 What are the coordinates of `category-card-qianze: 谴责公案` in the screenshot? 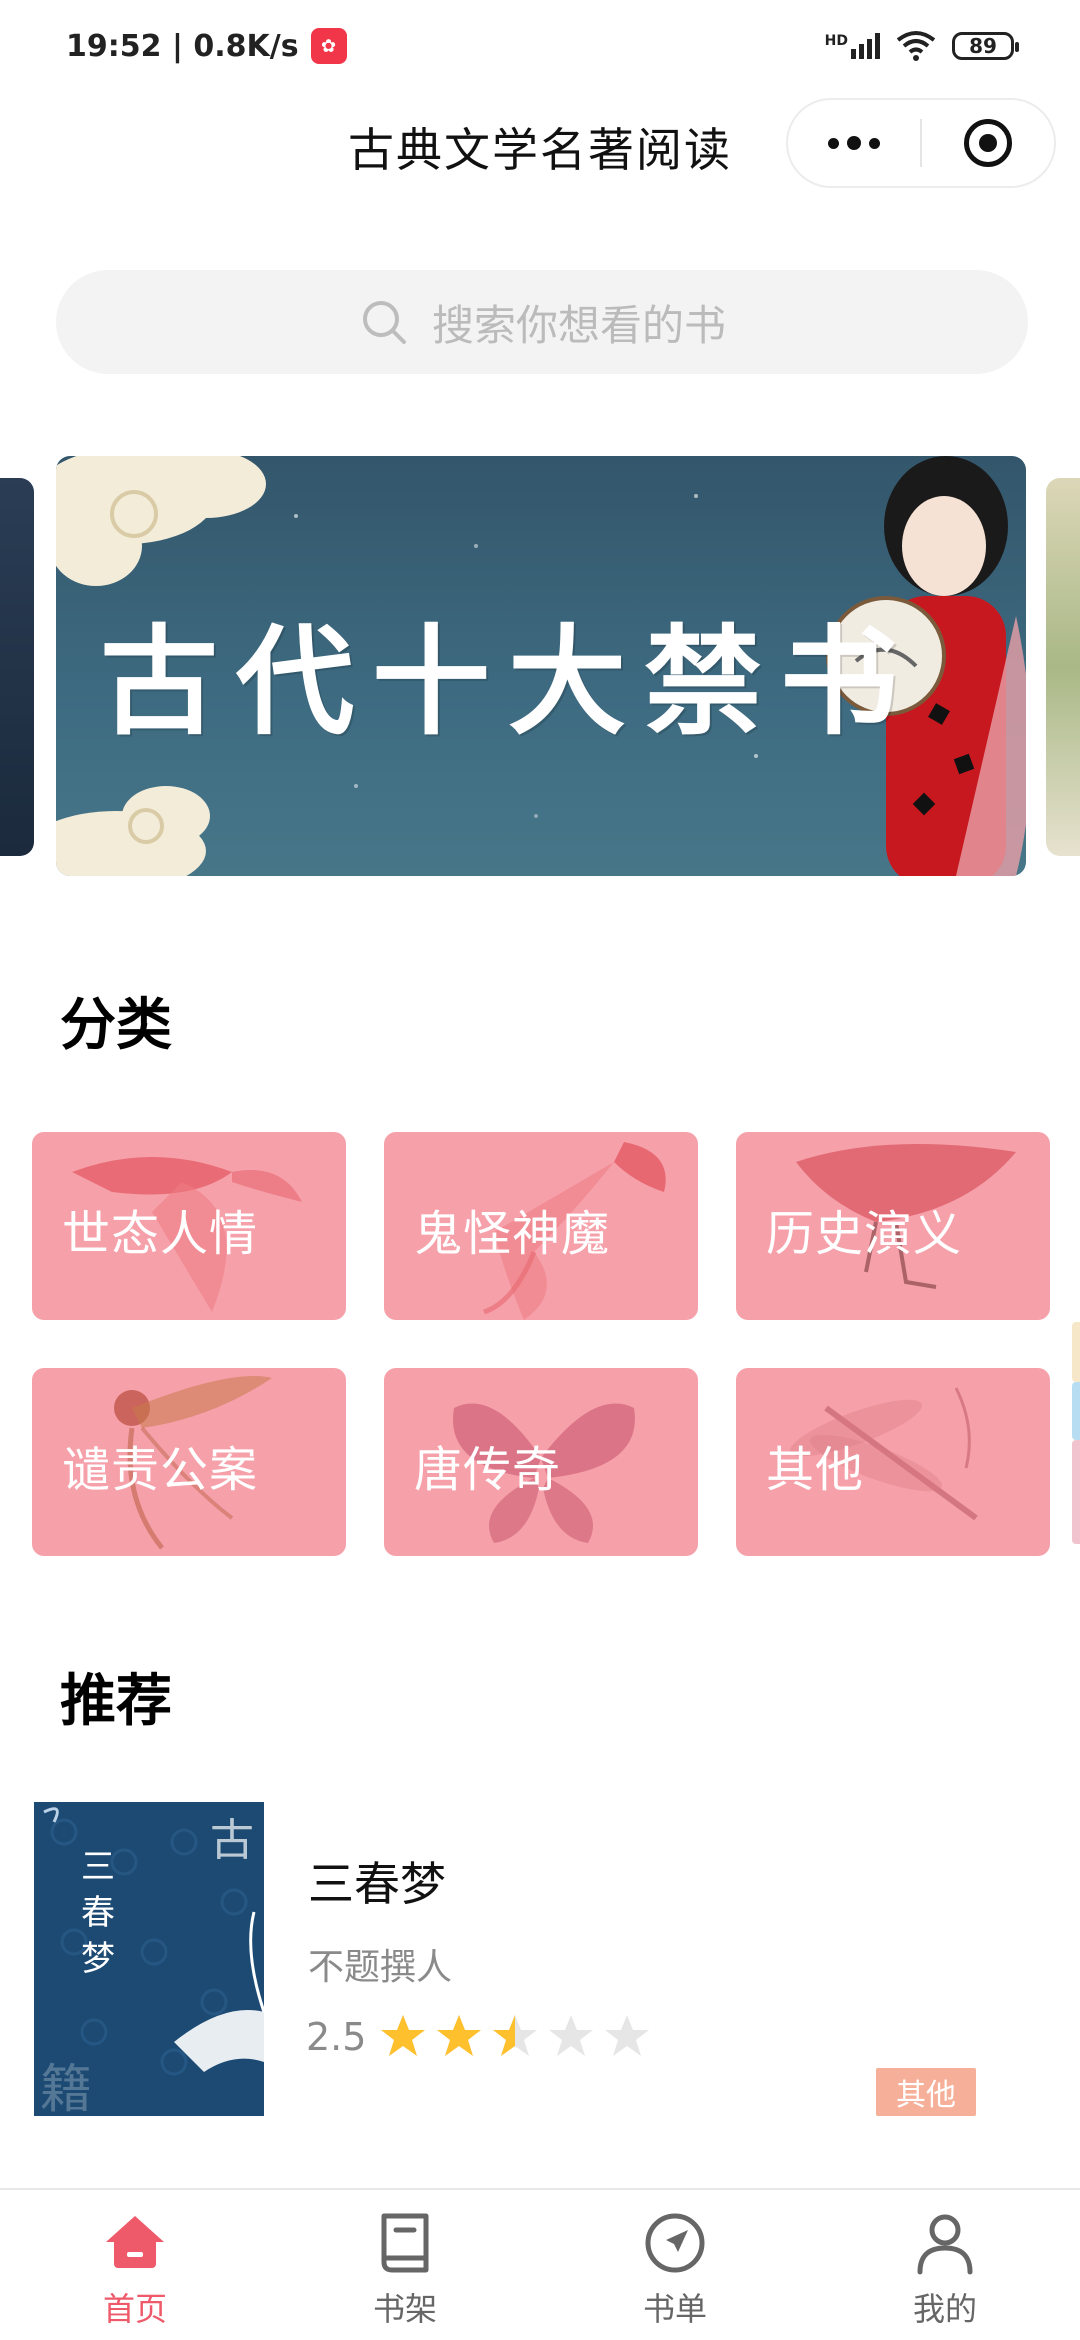 It's located at (189, 1462).